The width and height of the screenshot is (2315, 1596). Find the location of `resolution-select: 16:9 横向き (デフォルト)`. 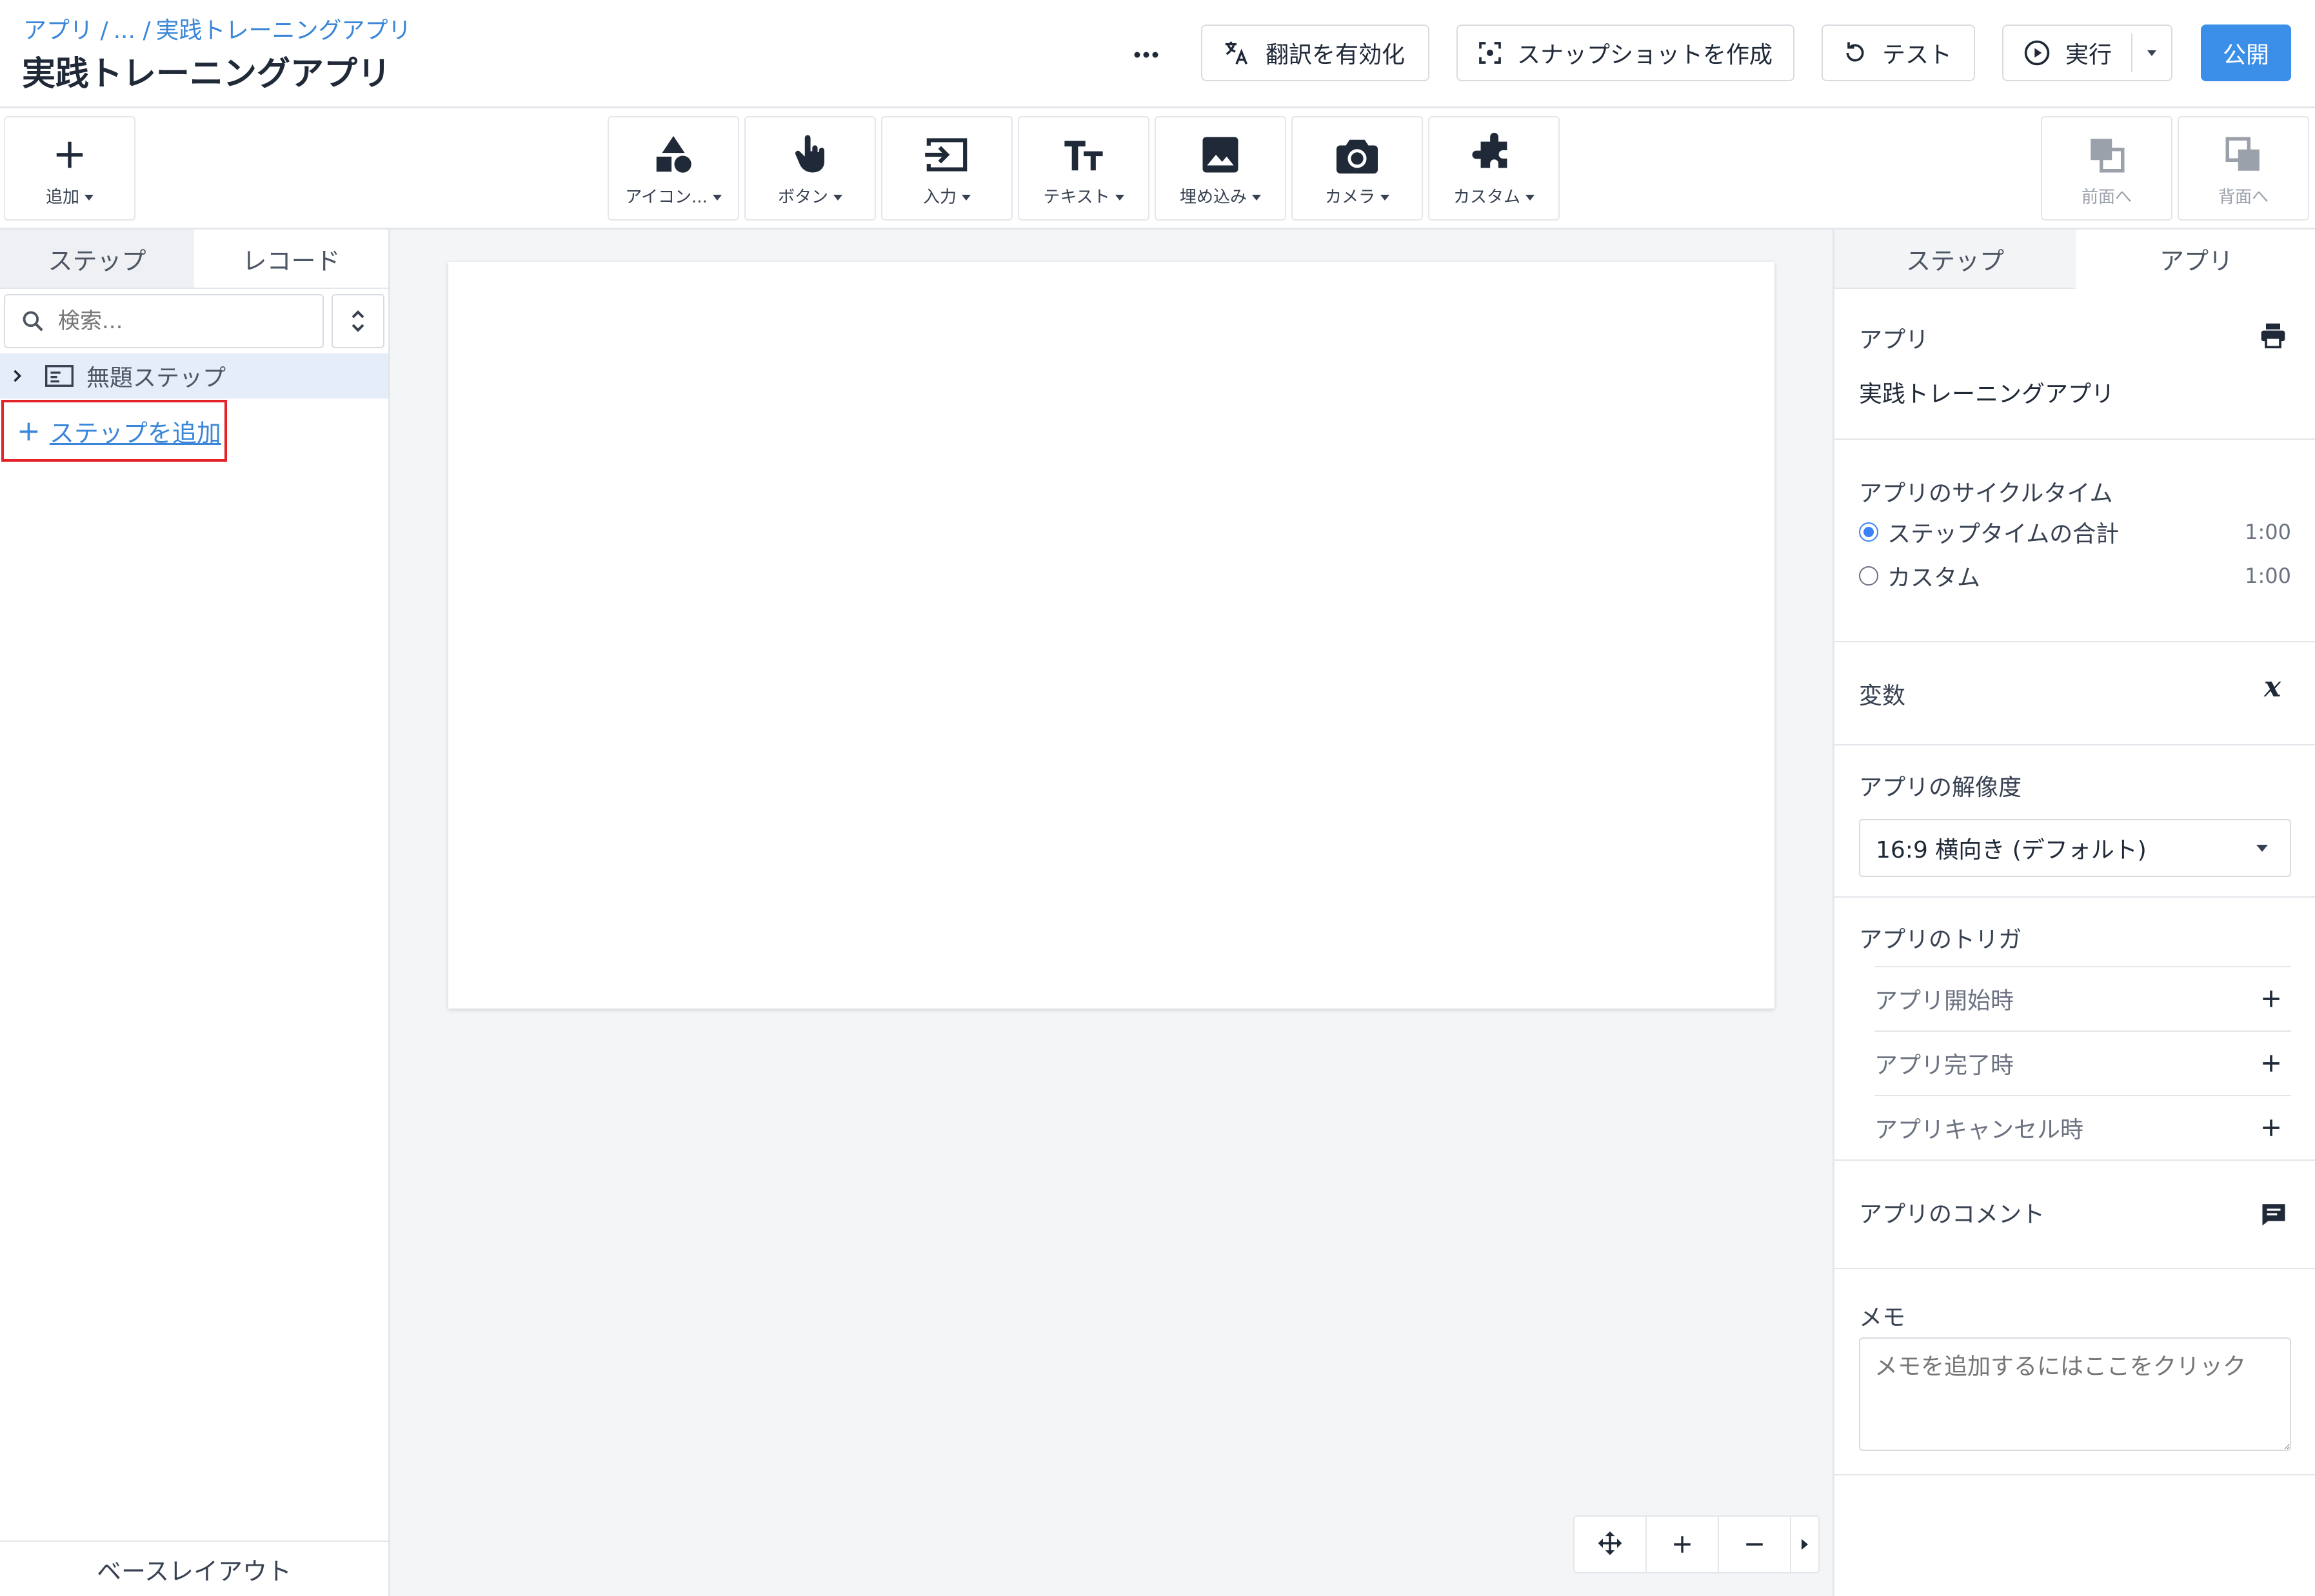

resolution-select: 16:9 横向き (デフォルト) is located at coordinates (2075, 848).